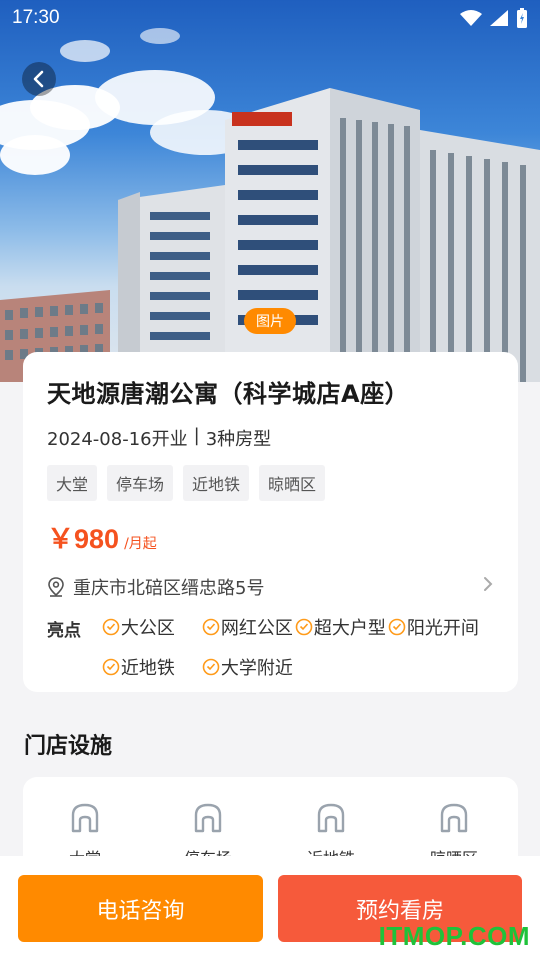 The width and height of the screenshot is (540, 960). Describe the element at coordinates (522, 18) in the screenshot. I see `battery-icon` at that location.